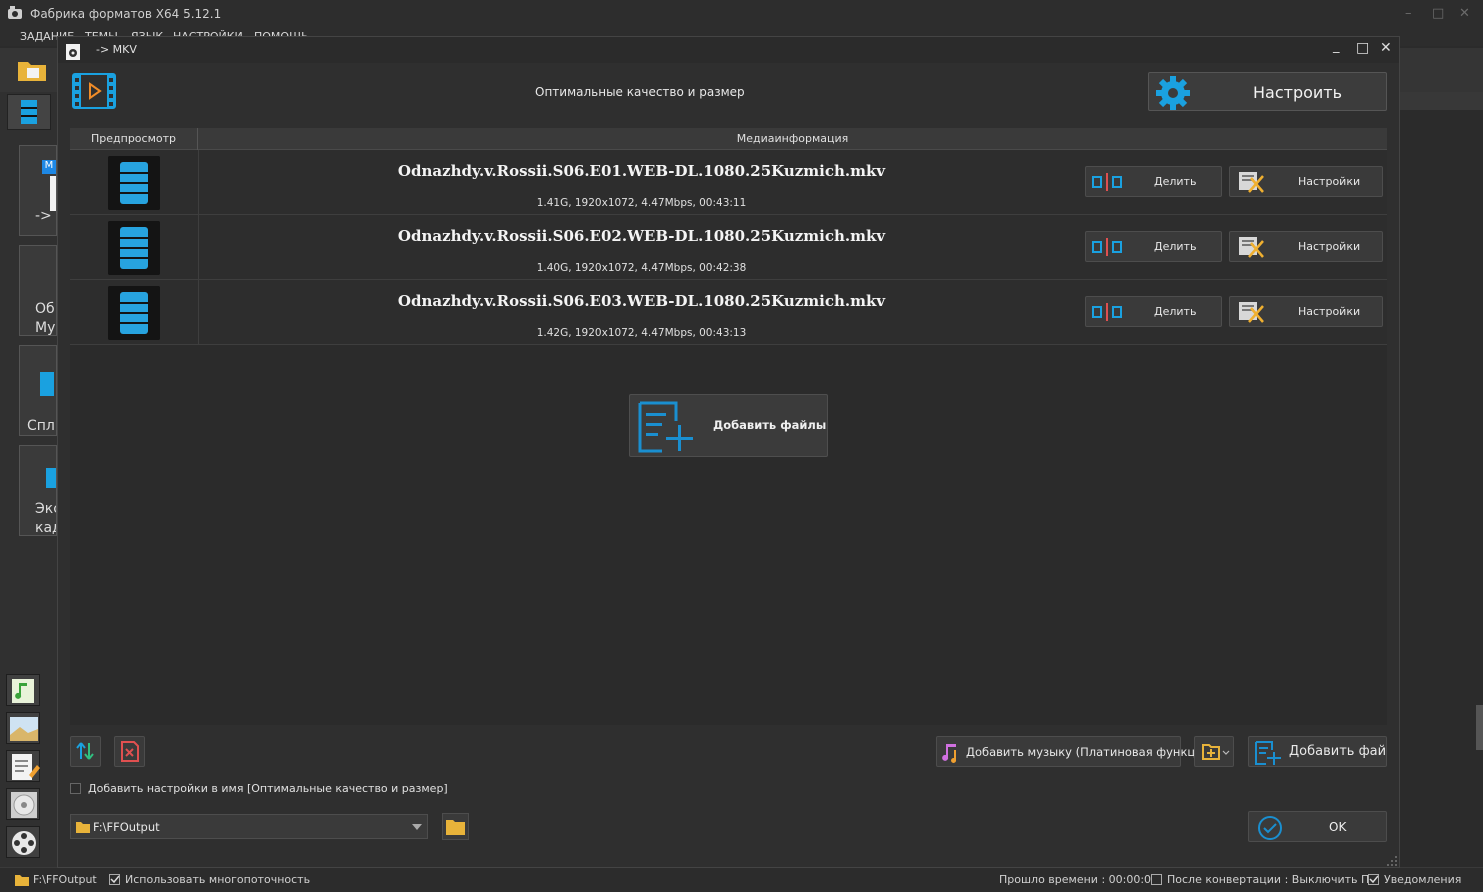 Image resolution: width=1483 pixels, height=892 pixels. What do you see at coordinates (75, 788) in the screenshot?
I see `add-settings-to-name-checkbox` at bounding box center [75, 788].